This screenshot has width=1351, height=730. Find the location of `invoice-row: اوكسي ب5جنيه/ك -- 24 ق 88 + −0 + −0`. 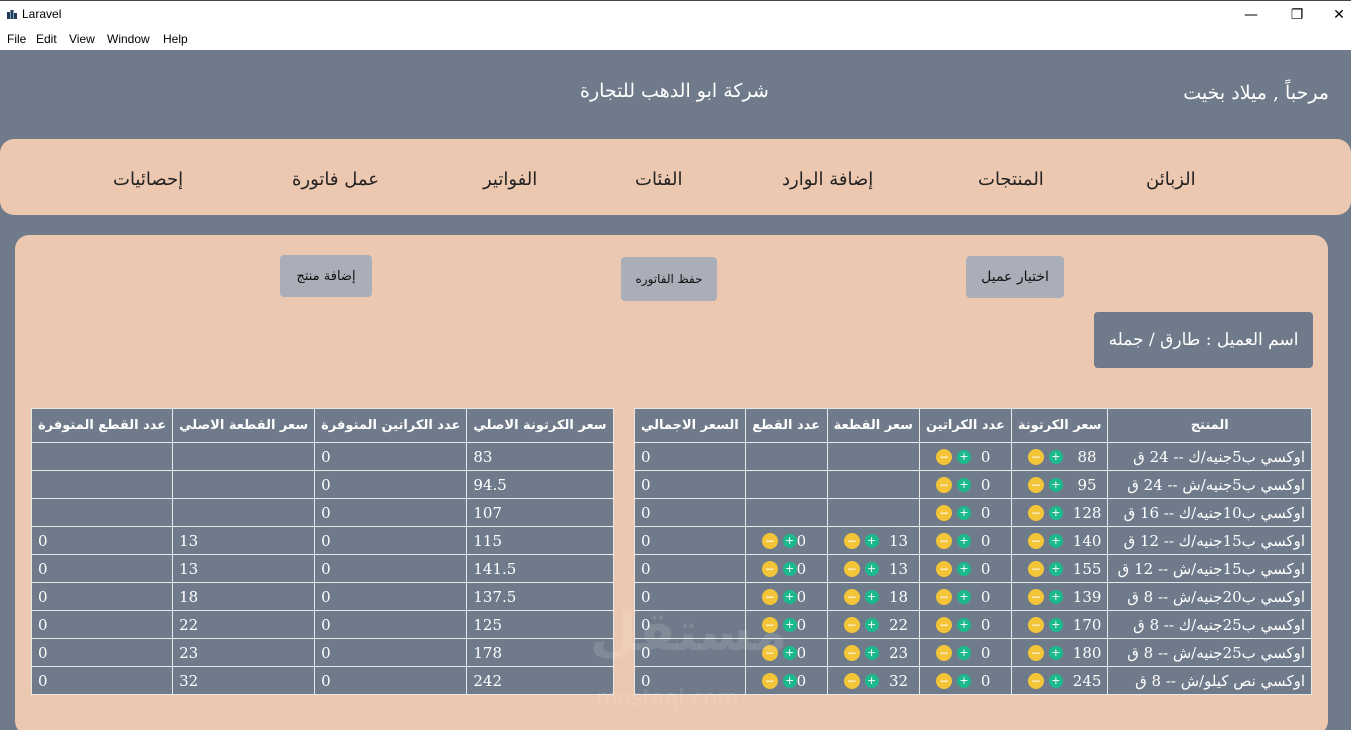

invoice-row: اوكسي ب5جنيه/ك -- 24 ق 88 + −0 + −0 is located at coordinates (973, 456).